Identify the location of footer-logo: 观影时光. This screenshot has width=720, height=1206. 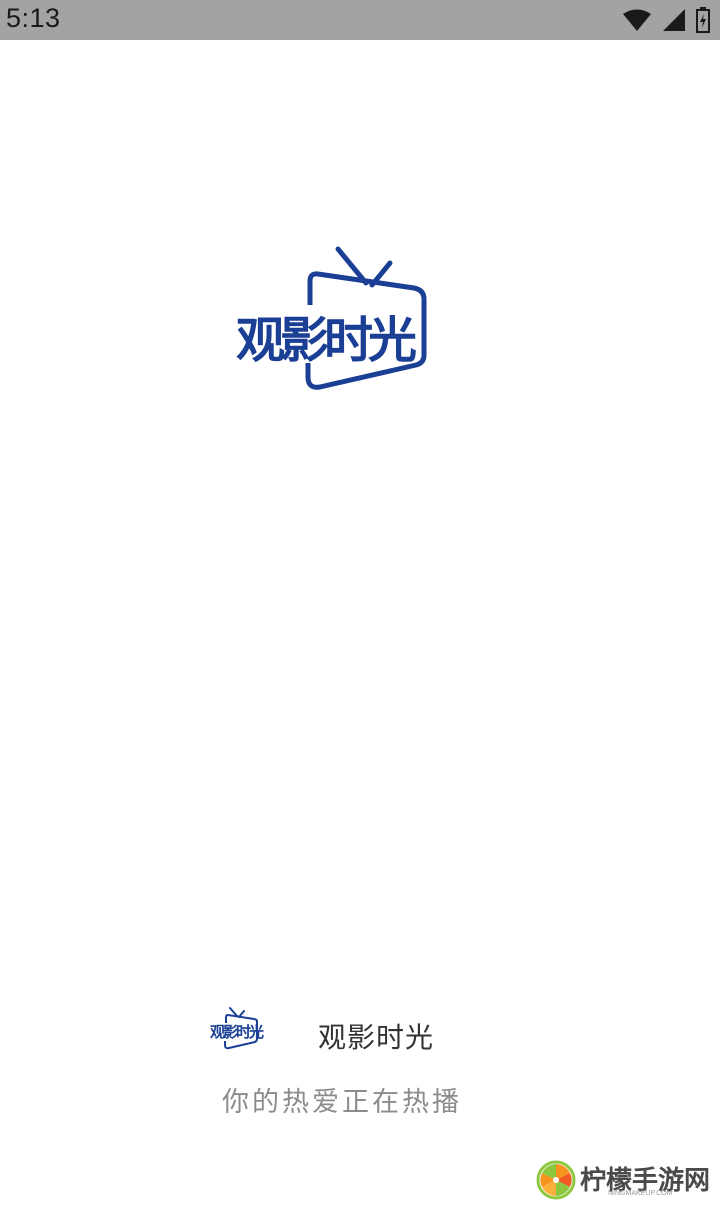
(246, 1028).